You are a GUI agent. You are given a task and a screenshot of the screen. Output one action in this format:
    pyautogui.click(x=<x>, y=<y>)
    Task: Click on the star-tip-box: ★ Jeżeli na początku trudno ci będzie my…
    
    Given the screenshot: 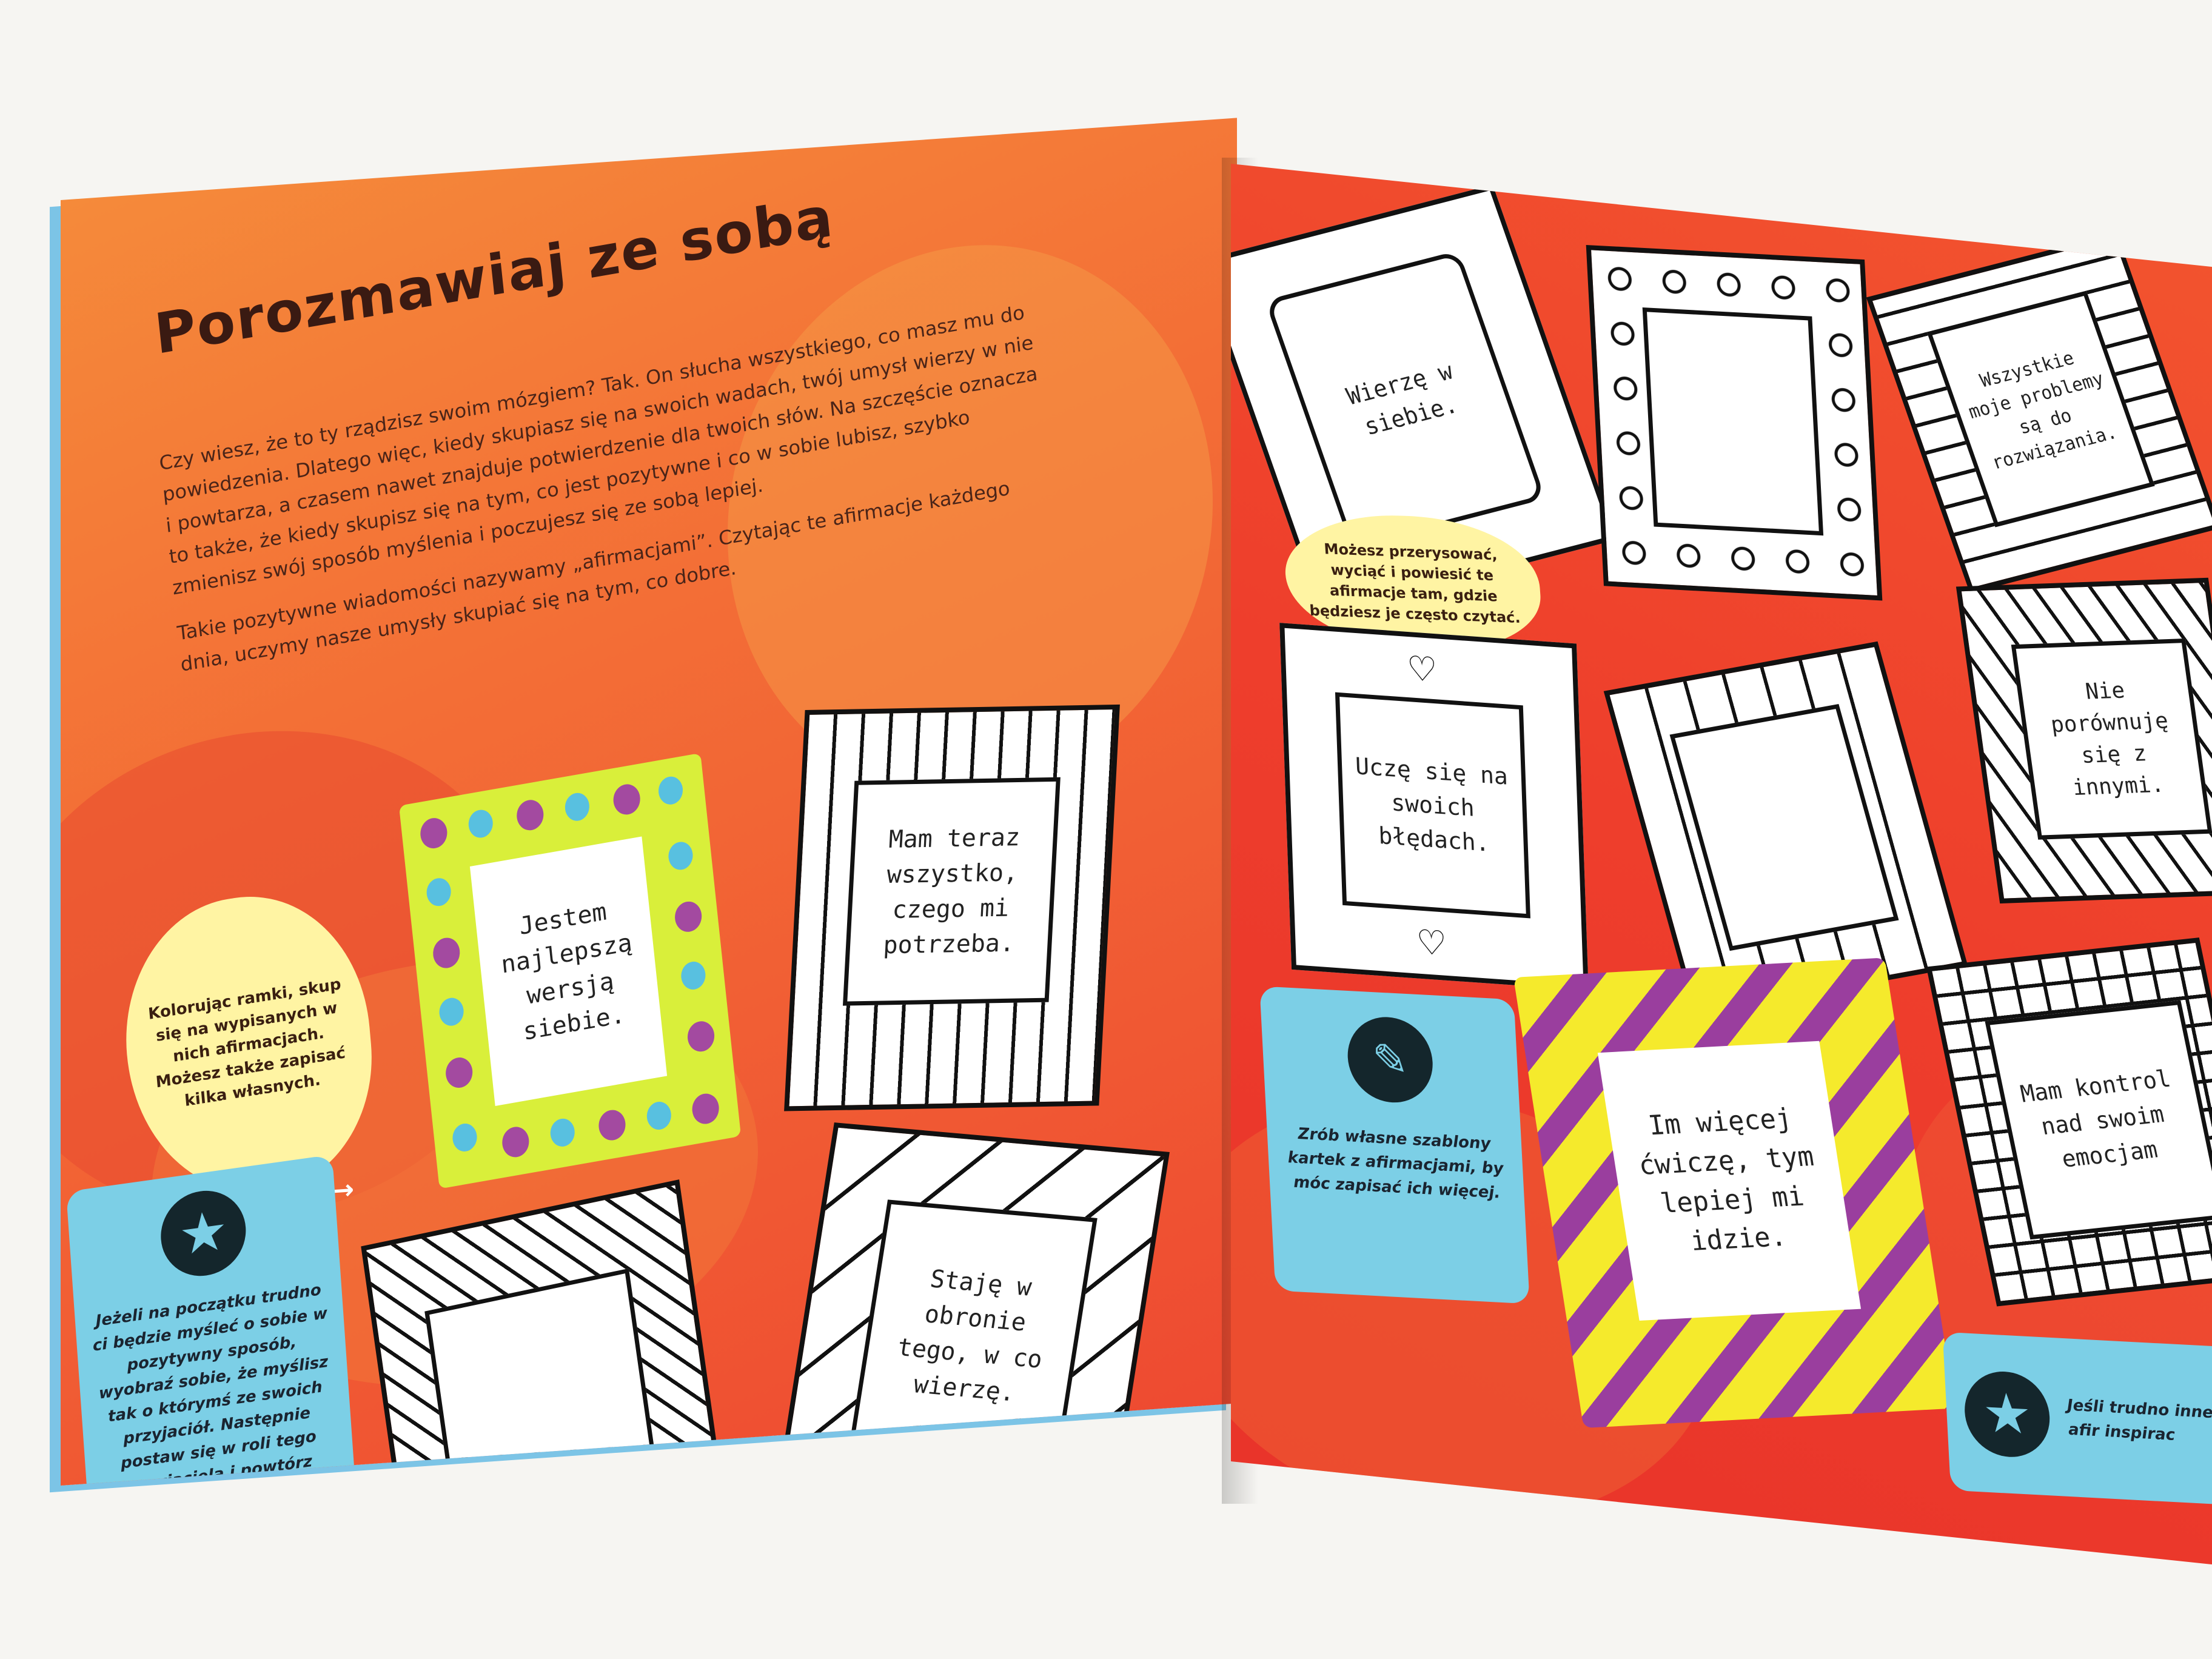 What is the action you would take?
    pyautogui.click(x=212, y=1320)
    